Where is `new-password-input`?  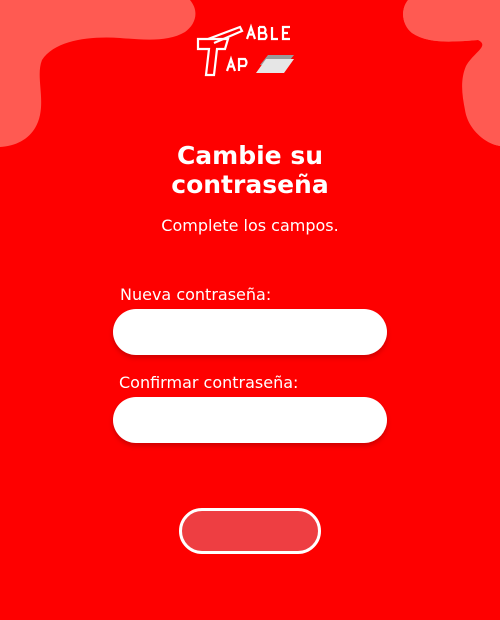
new-password-input is located at coordinates (250, 332).